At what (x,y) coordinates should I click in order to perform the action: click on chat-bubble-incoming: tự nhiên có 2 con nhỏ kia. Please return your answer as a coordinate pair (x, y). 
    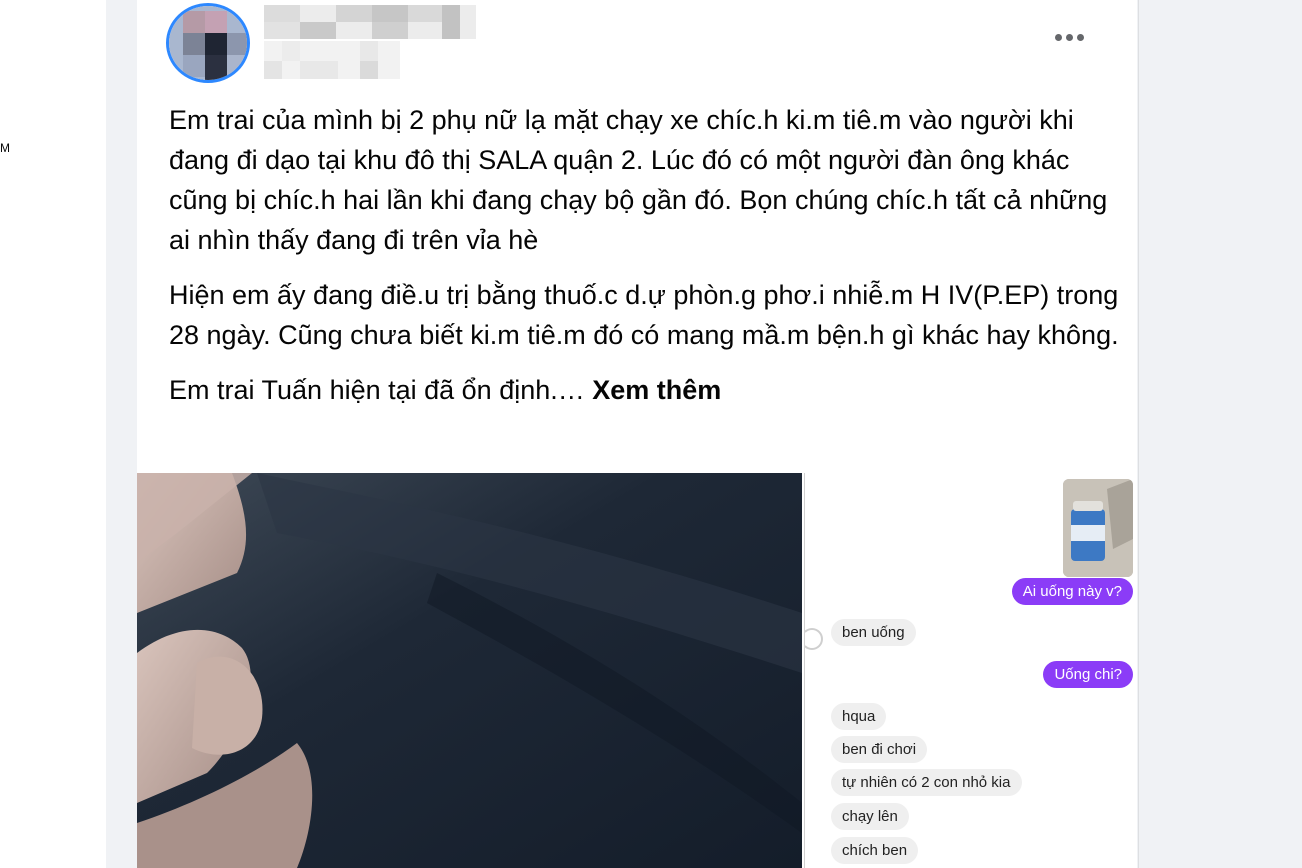
    Looking at the image, I should click on (926, 782).